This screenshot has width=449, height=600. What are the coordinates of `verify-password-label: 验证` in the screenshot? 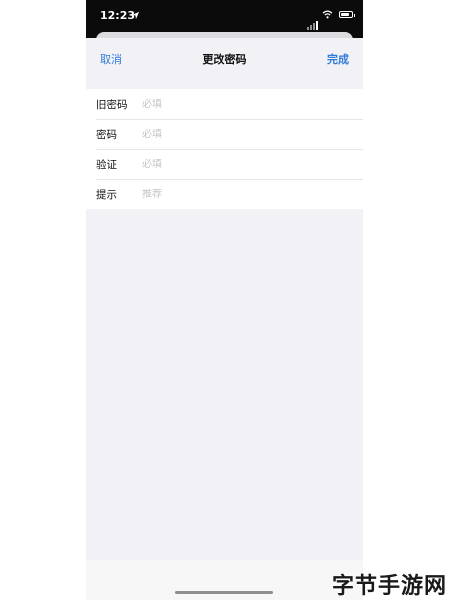 It's located at (106, 164).